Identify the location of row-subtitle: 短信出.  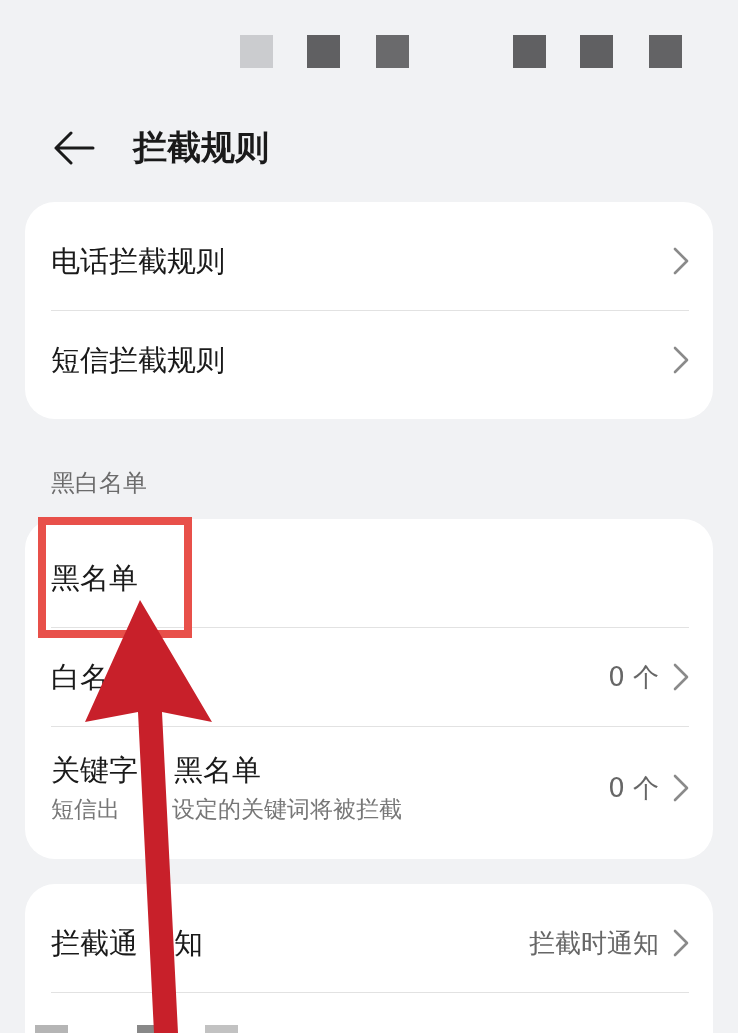
(85, 809).